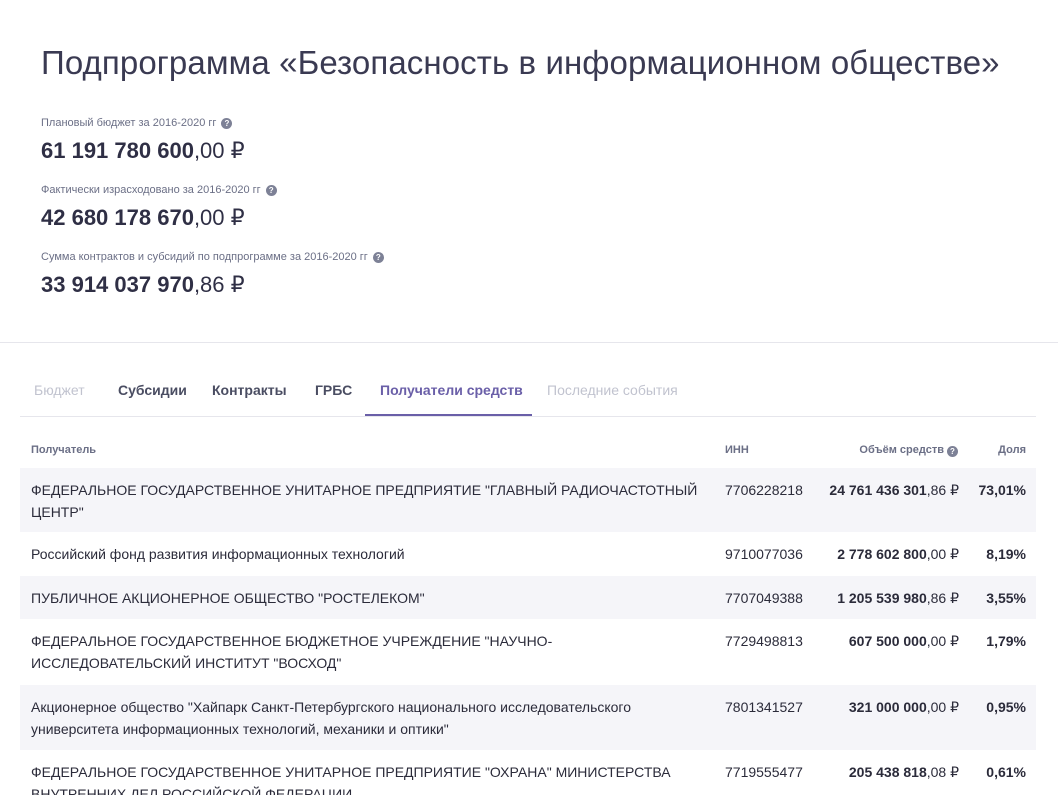  I want to click on tab-subsidies: Субсидии, so click(152, 390).